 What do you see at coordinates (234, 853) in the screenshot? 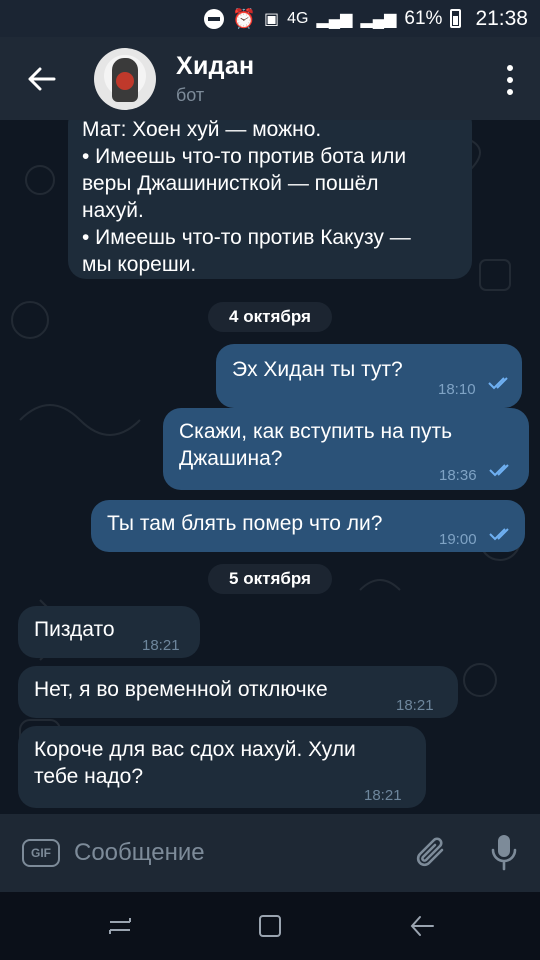
I see `message-input` at bounding box center [234, 853].